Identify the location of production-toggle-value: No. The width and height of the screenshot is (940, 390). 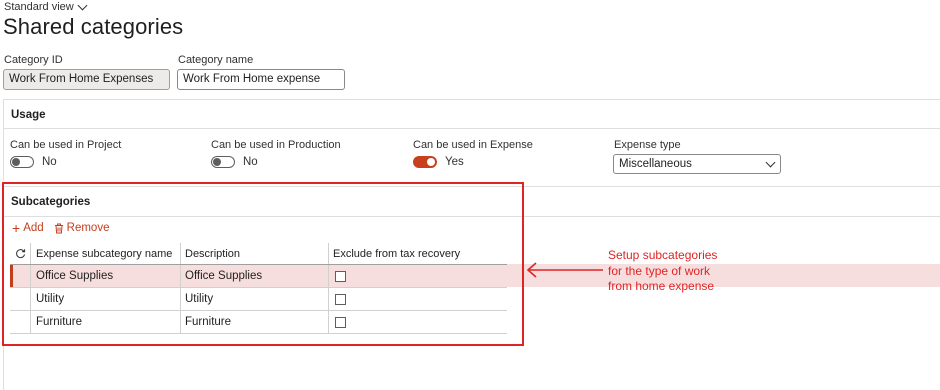
(250, 162).